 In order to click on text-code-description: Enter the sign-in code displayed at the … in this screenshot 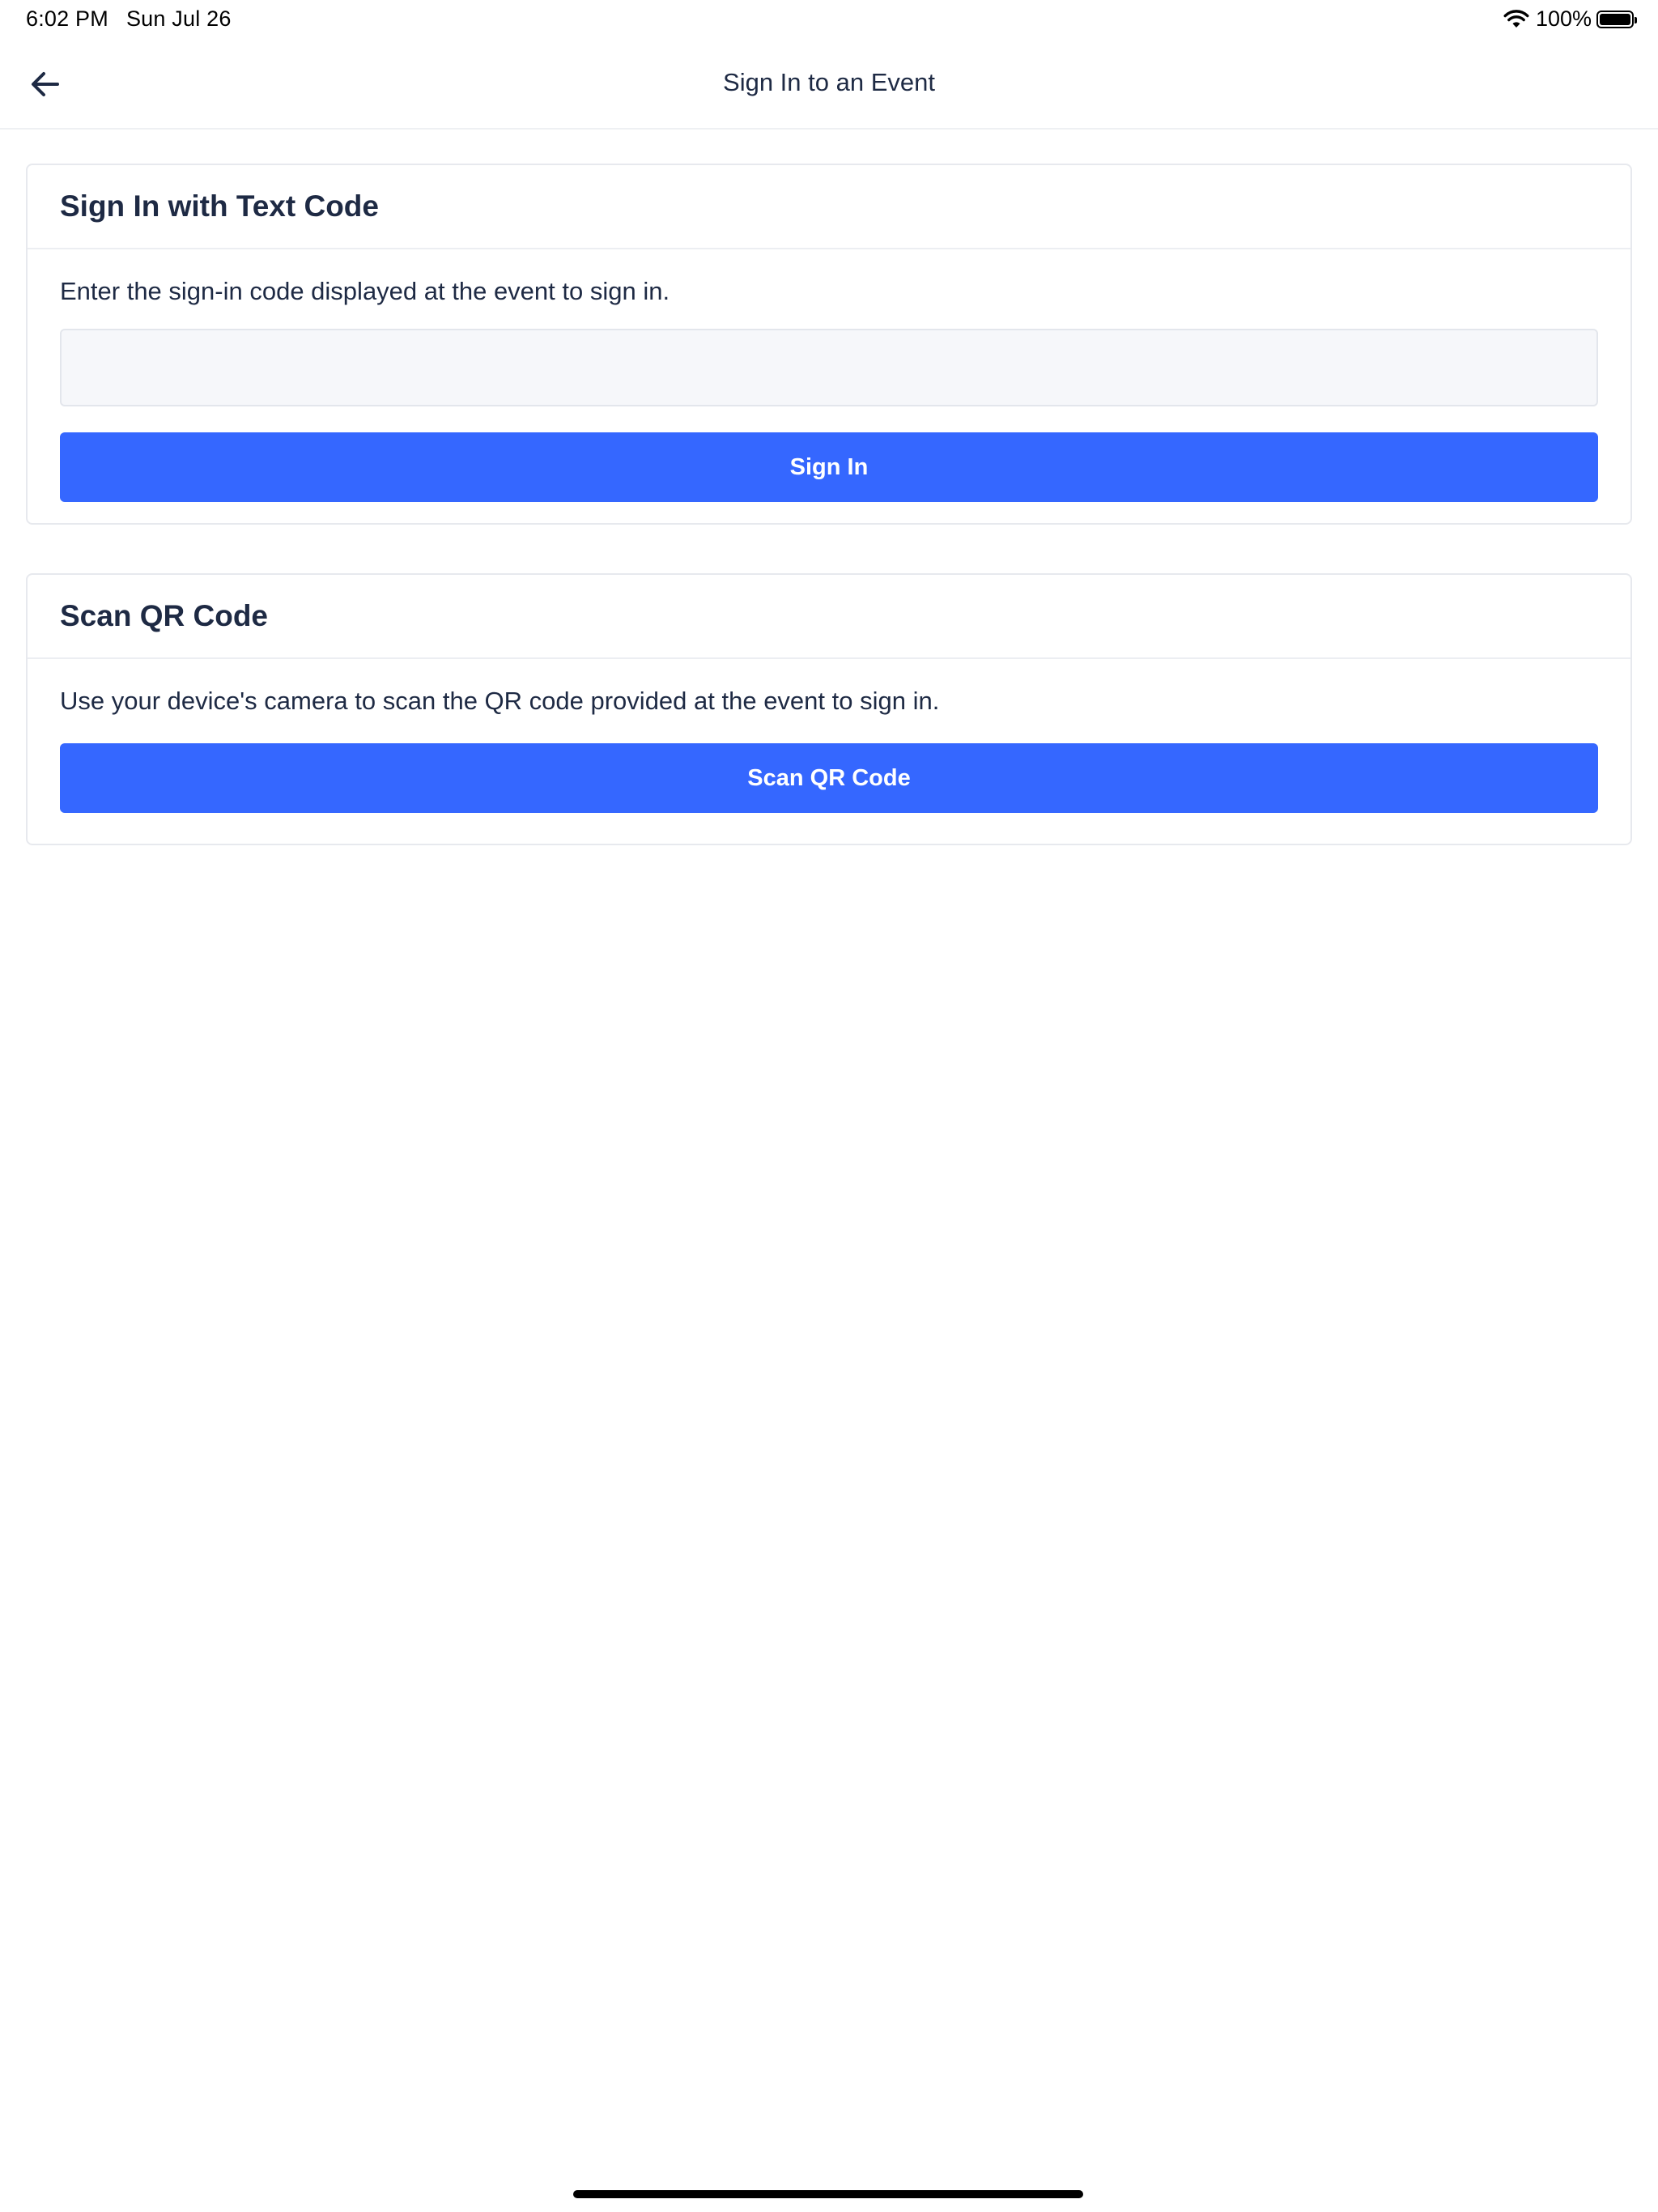, I will do `click(365, 291)`.